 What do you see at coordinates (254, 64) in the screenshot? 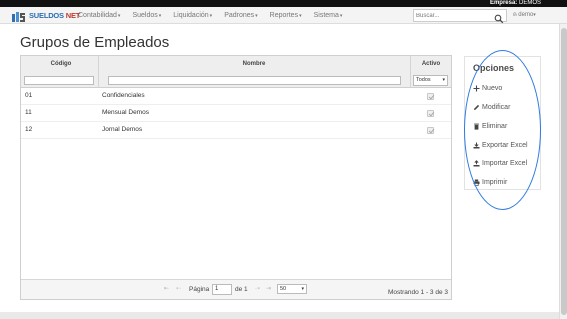
I see `column-header-nombre: Nombre` at bounding box center [254, 64].